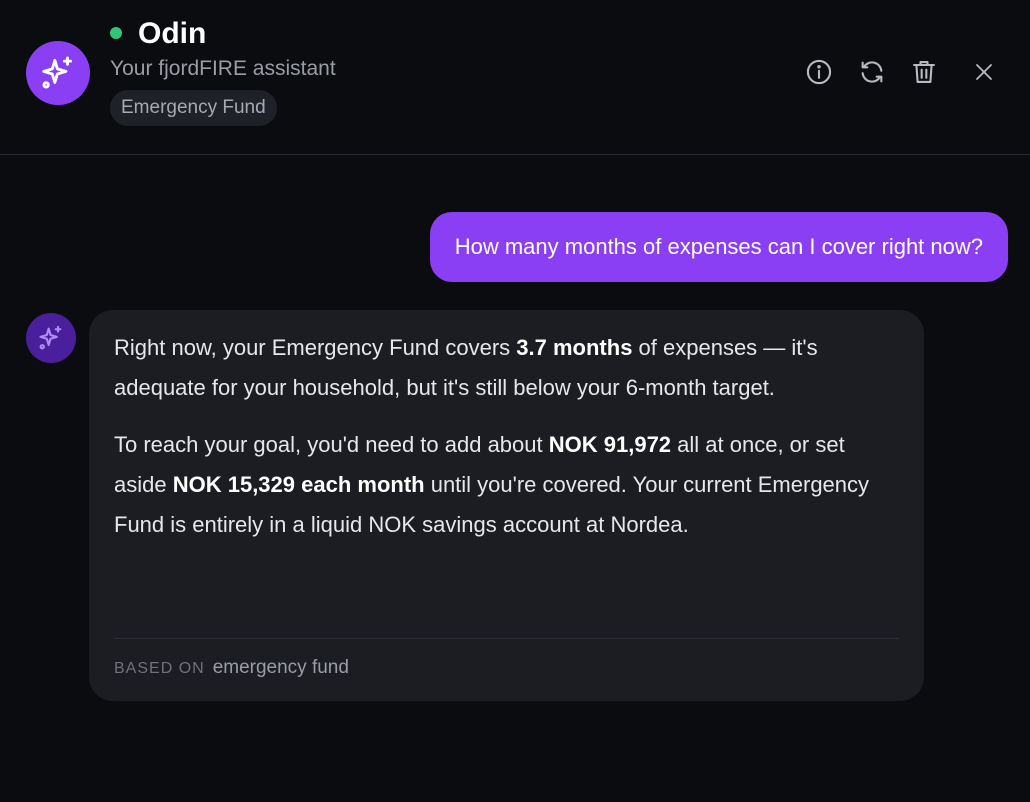 The height and width of the screenshot is (802, 1030). I want to click on refresh-icon, so click(872, 72).